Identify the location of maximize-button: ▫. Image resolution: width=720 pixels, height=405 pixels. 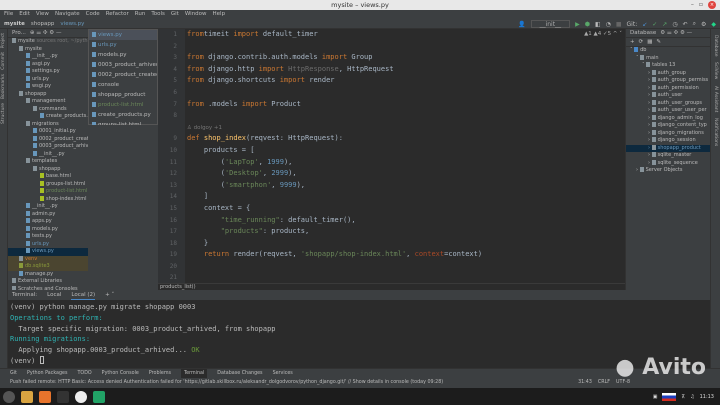
(701, 5).